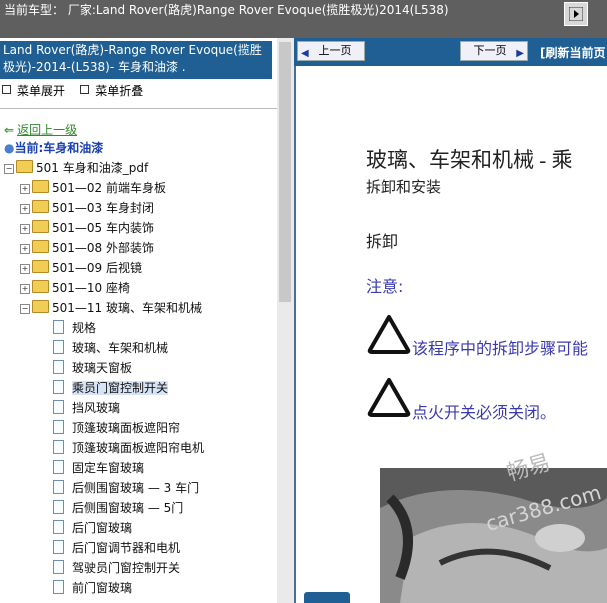  What do you see at coordinates (327, 597) in the screenshot?
I see `bottom-button` at bounding box center [327, 597].